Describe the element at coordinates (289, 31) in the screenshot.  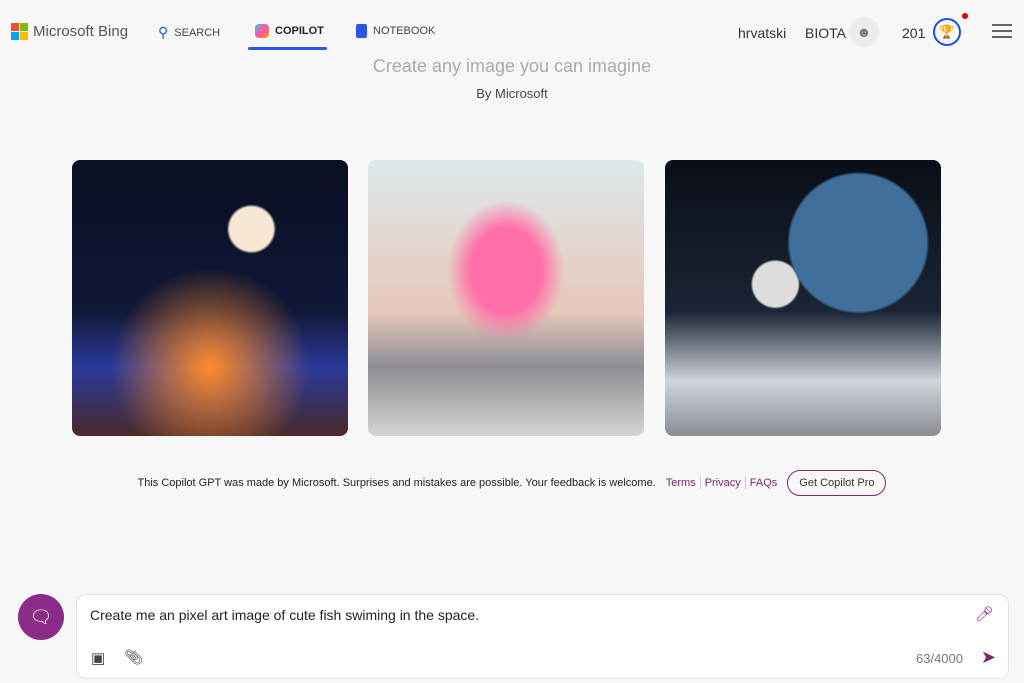
I see `tab-copilot: COPILOT` at that location.